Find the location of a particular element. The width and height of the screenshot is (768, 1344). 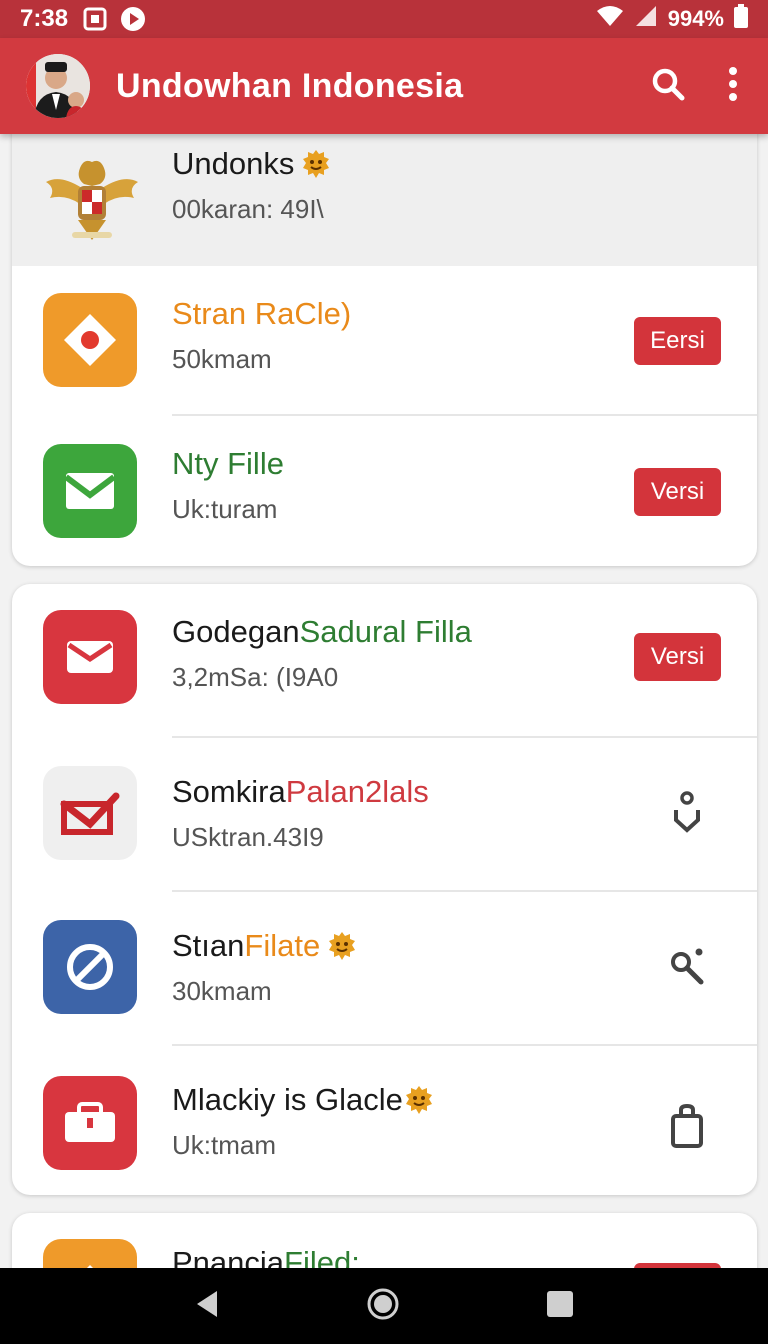

list-item-title: Undonks is located at coordinates (252, 164).